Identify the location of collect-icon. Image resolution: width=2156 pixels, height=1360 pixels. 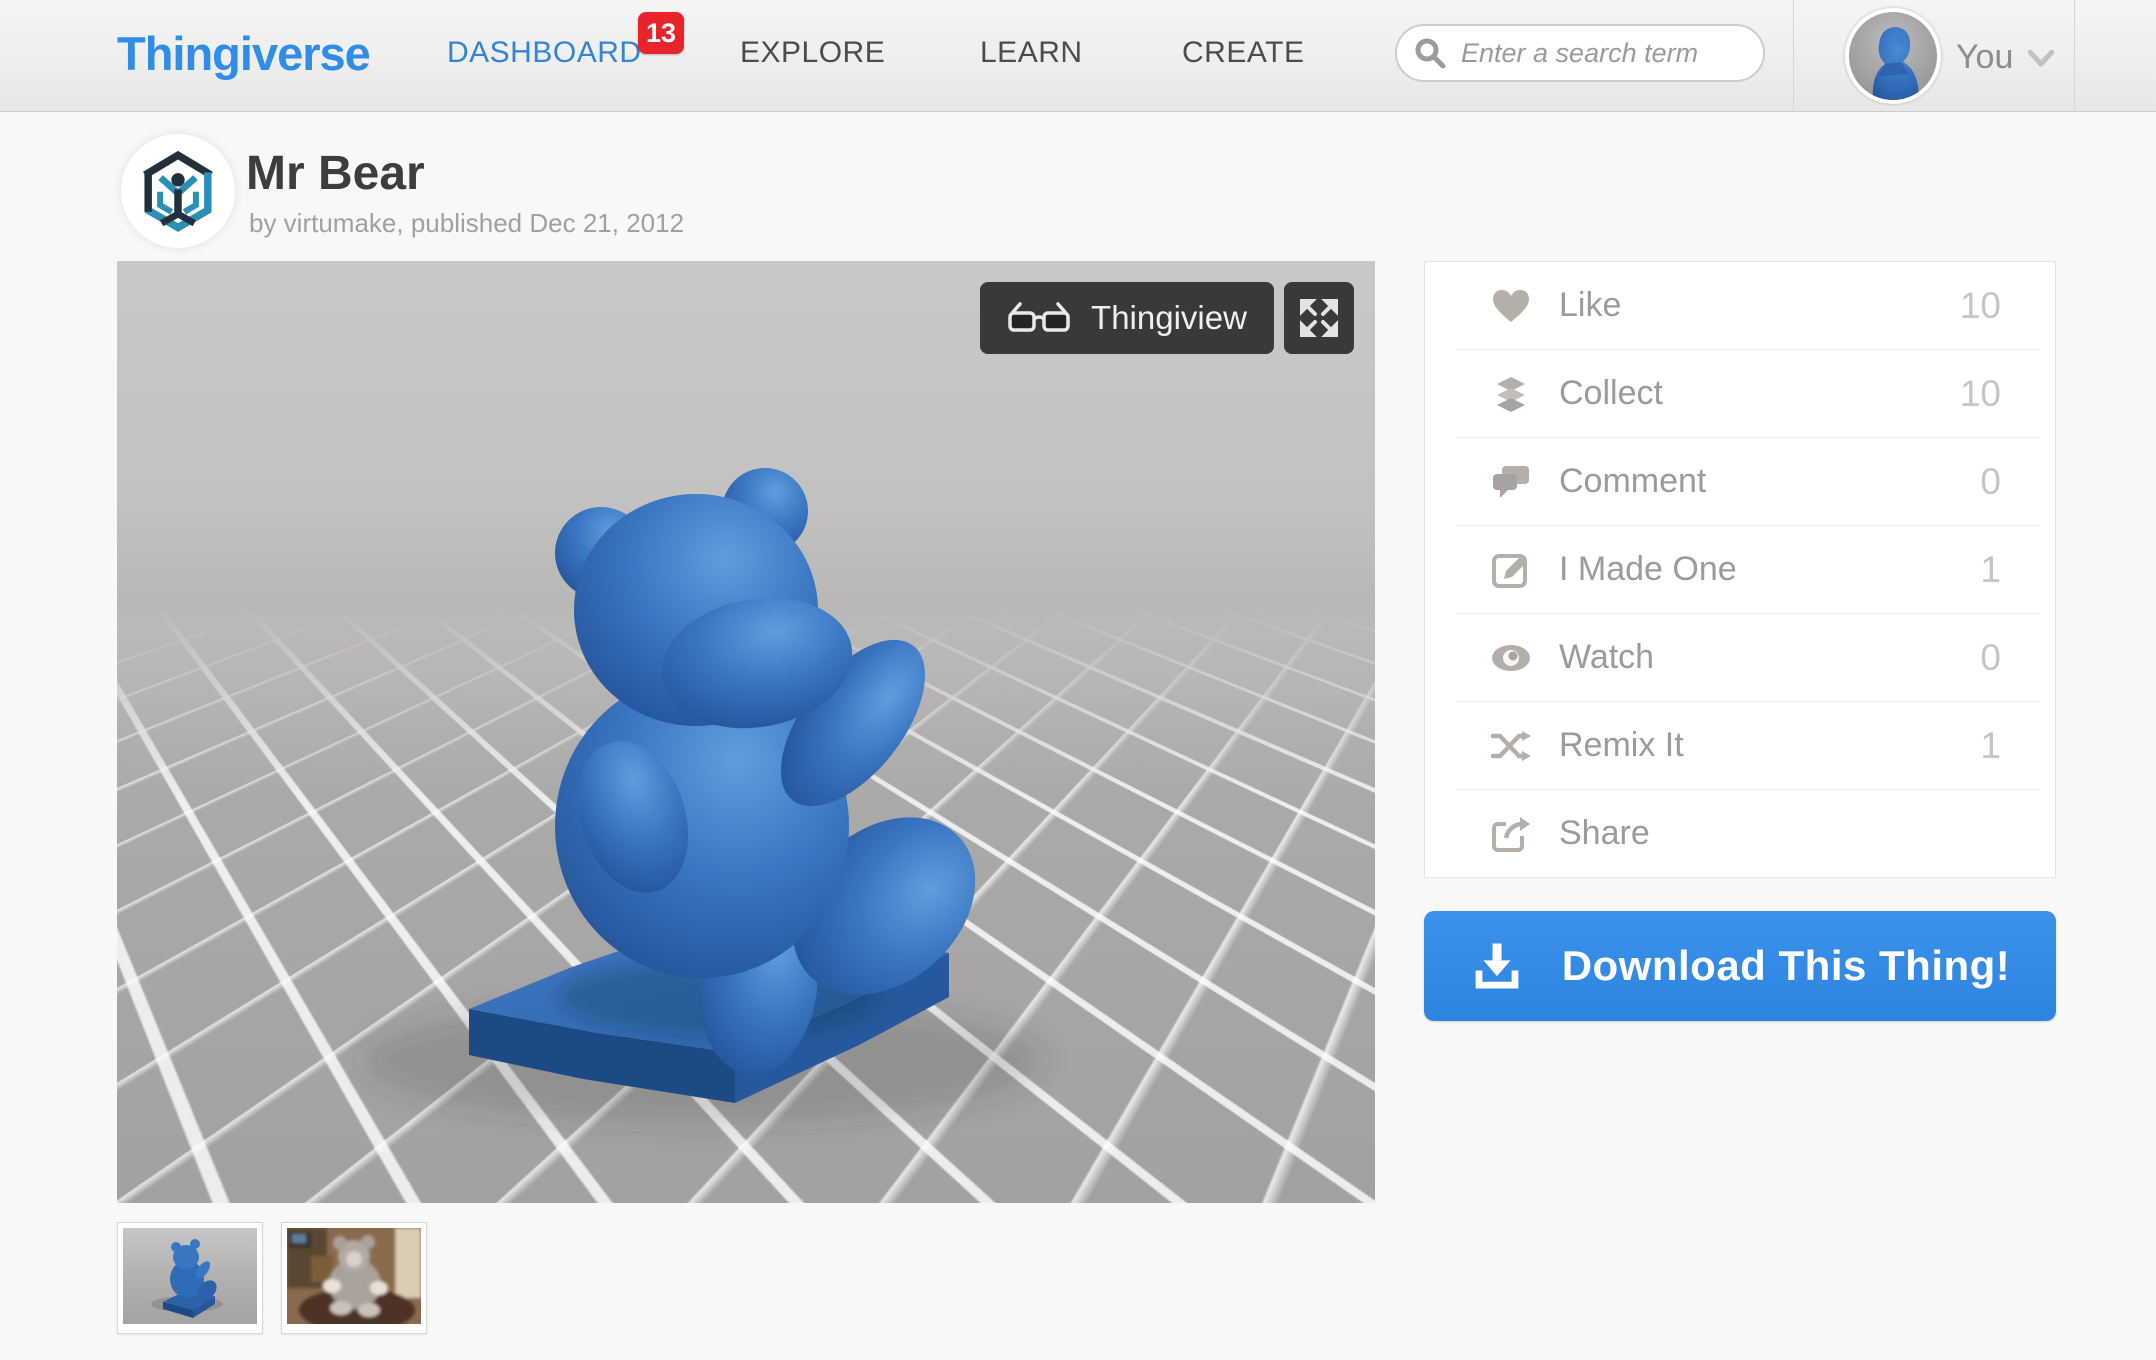
(1511, 394).